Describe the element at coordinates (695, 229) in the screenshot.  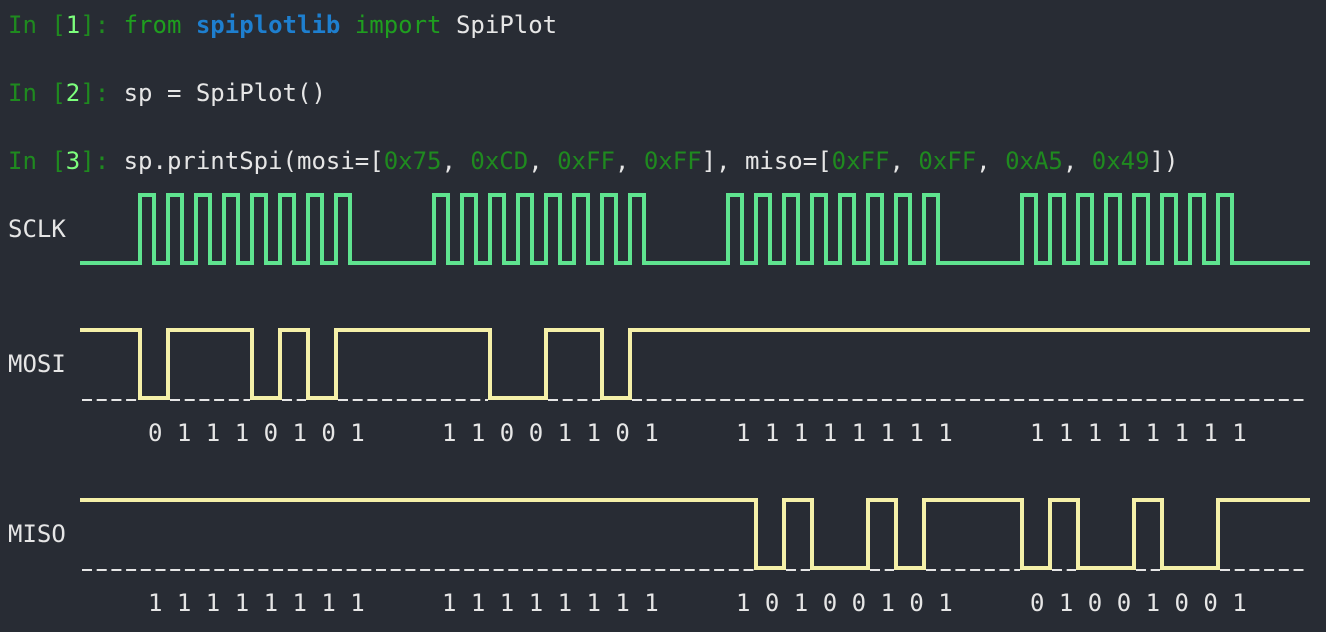
I see `sclk-waveform` at that location.